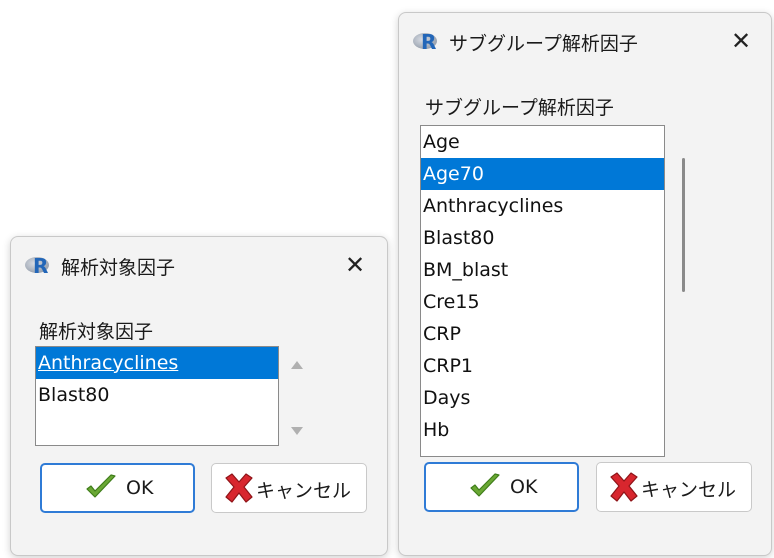 The height and width of the screenshot is (558, 774). I want to click on list-item: CRP1, so click(542, 366).